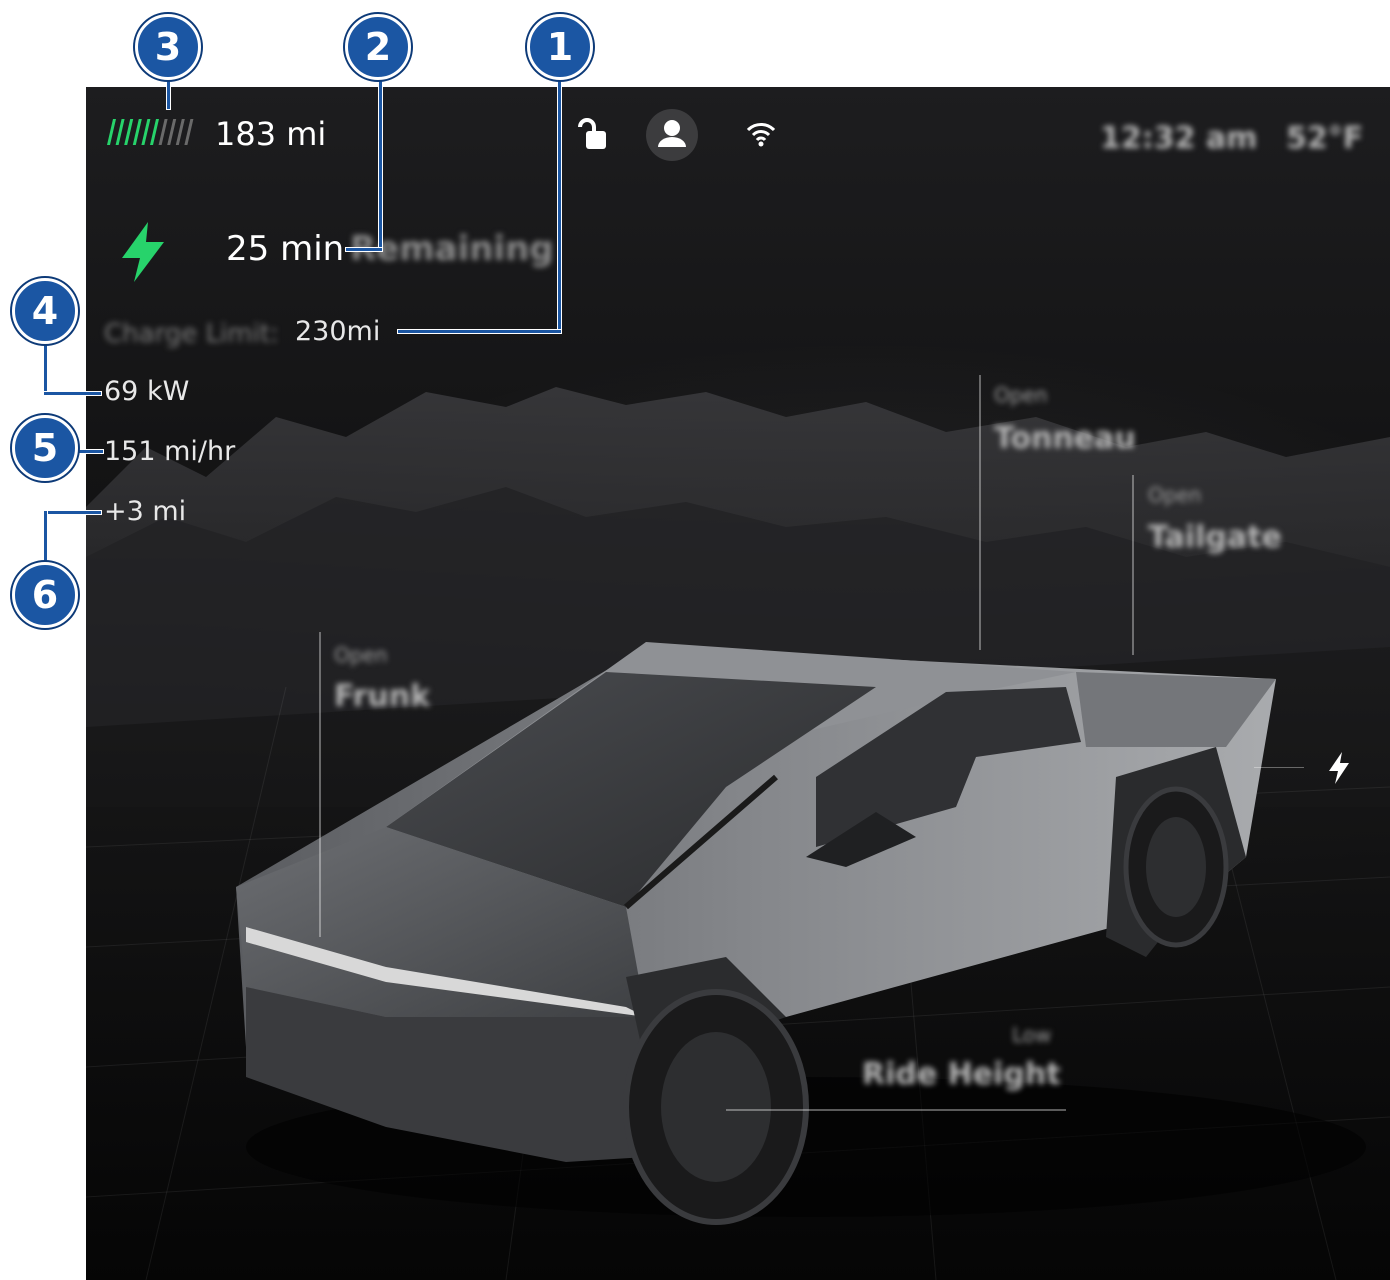 The image size is (1390, 1280). What do you see at coordinates (72, 512) in the screenshot?
I see `callout-6-leader-h` at bounding box center [72, 512].